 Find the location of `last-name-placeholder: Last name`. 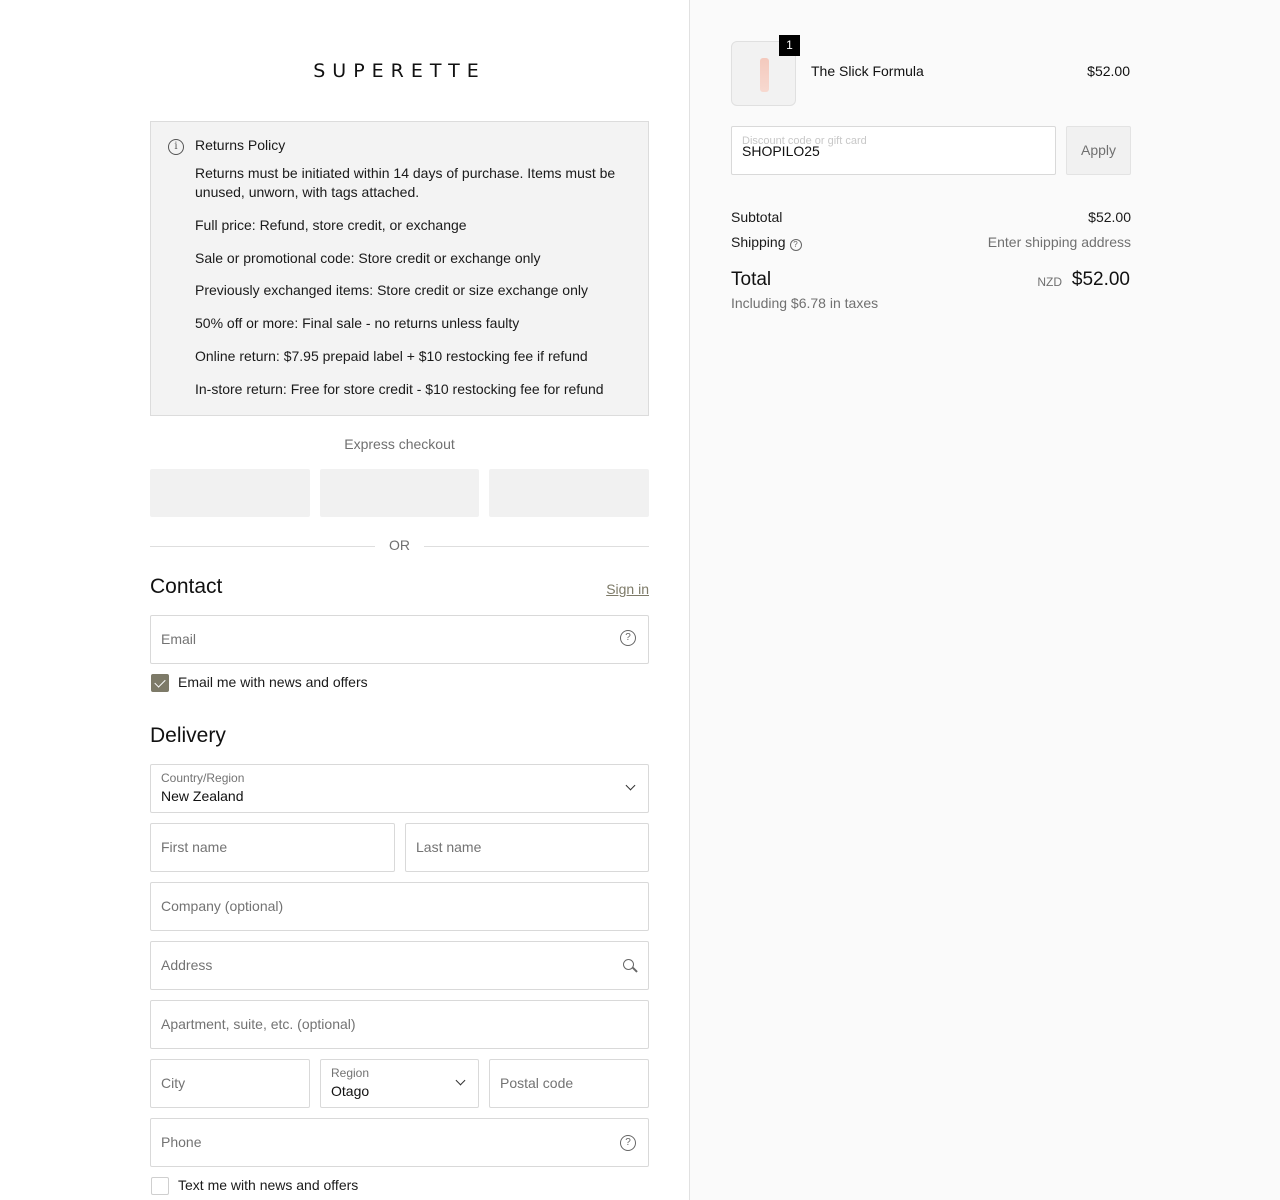

last-name-placeholder: Last name is located at coordinates (449, 847).